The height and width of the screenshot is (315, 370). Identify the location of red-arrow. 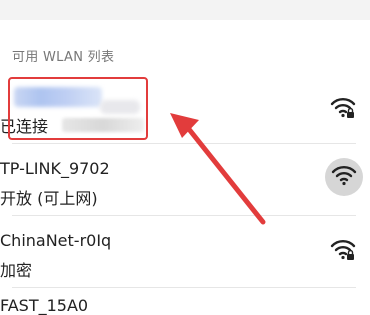
(218, 169).